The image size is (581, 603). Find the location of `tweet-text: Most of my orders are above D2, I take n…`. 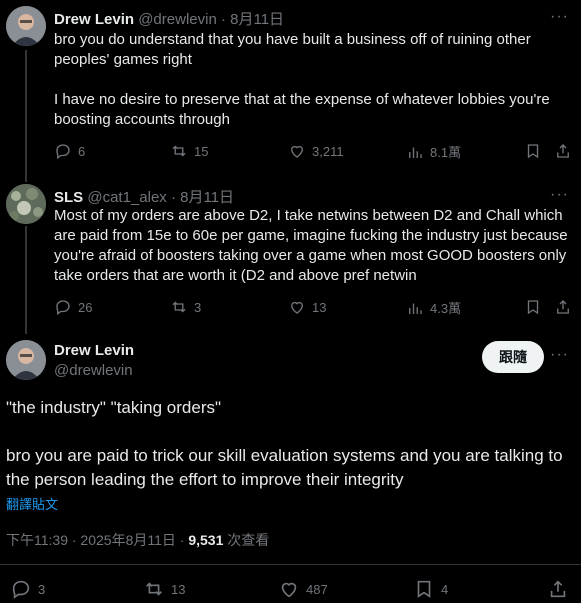

tweet-text: Most of my orders are above D2, I take n… is located at coordinates (311, 246).